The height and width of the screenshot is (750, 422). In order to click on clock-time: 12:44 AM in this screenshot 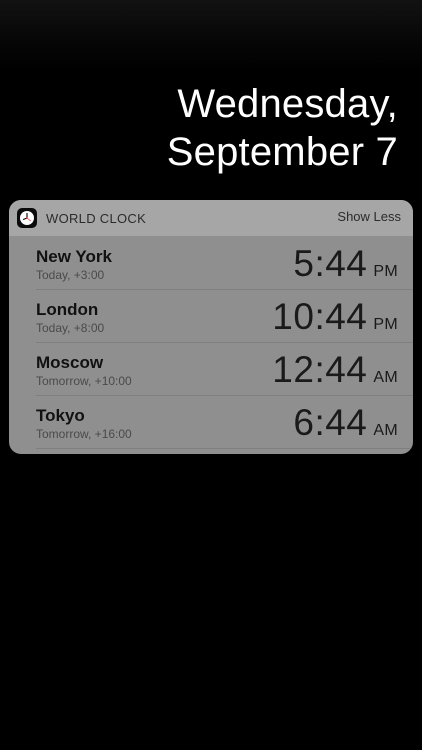, I will do `click(335, 370)`.